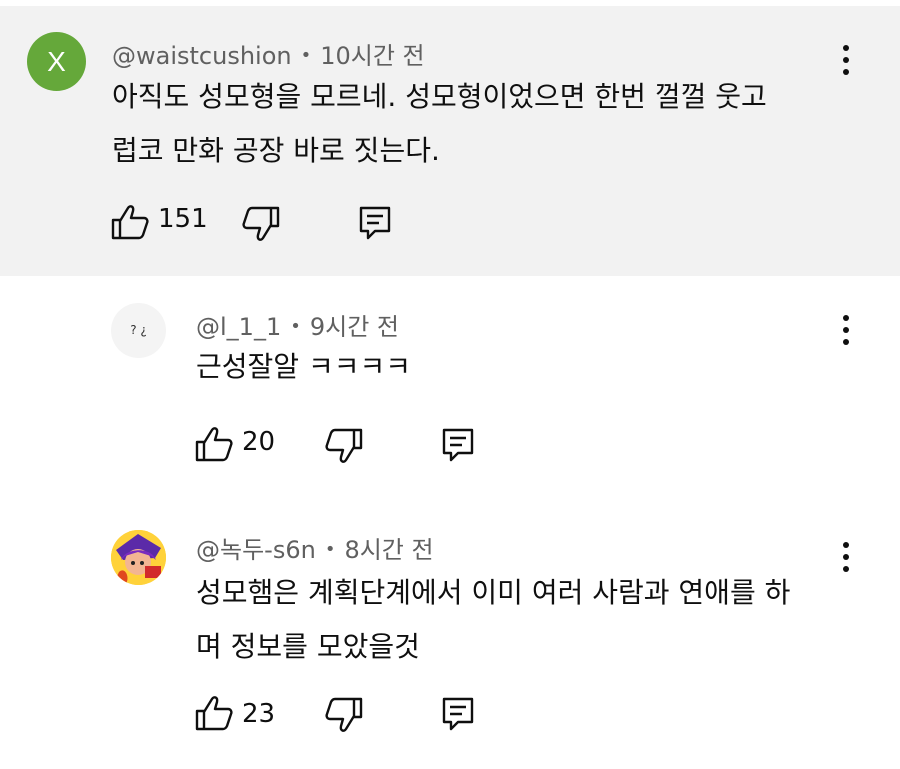  Describe the element at coordinates (389, 550) in the screenshot. I see `timestamp: 8시간 전` at that location.